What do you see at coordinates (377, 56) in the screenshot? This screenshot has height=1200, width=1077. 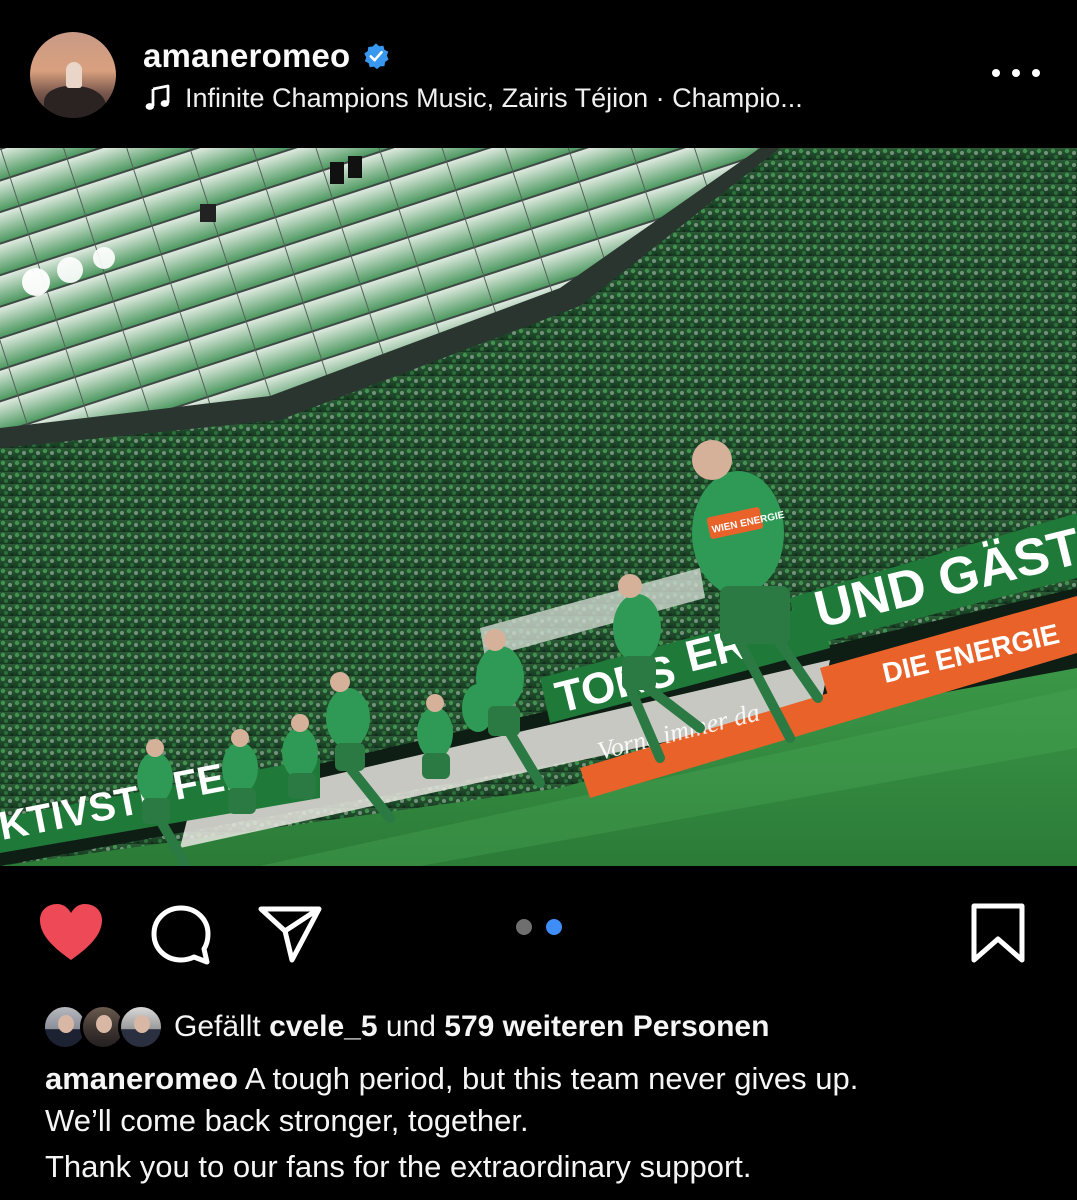 I see `verified-badge-icon` at bounding box center [377, 56].